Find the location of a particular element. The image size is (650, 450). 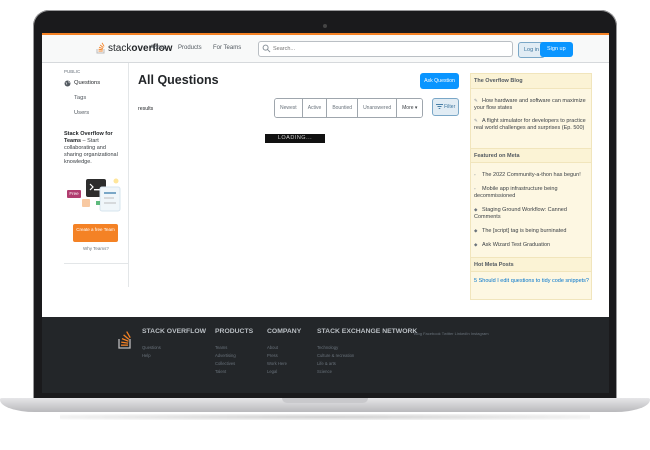

nav-products: Products is located at coordinates (190, 48).